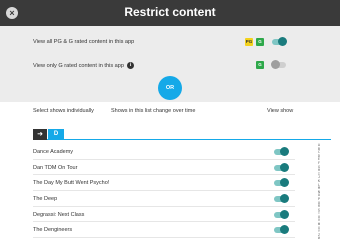 This screenshot has height=247, width=340. What do you see at coordinates (164, 199) in the screenshot?
I see `list-item: The Deep` at bounding box center [164, 199].